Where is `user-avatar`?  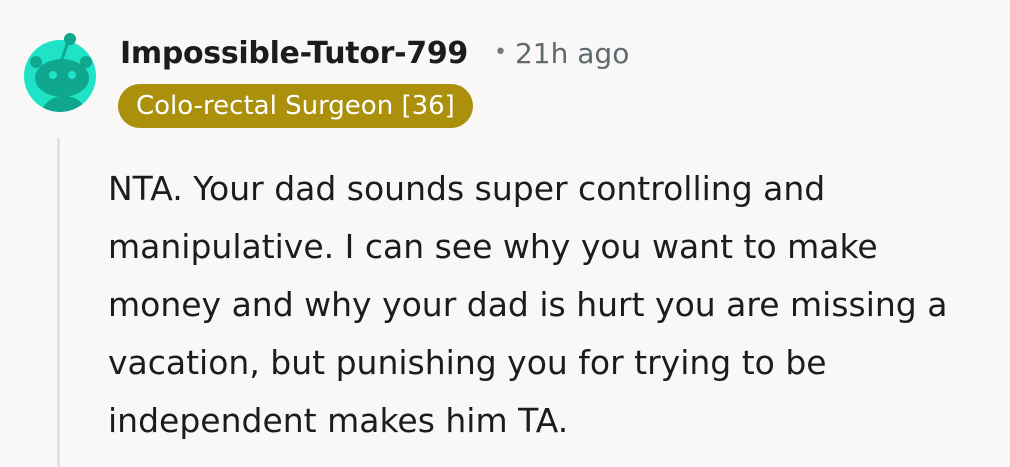
user-avatar is located at coordinates (60, 68).